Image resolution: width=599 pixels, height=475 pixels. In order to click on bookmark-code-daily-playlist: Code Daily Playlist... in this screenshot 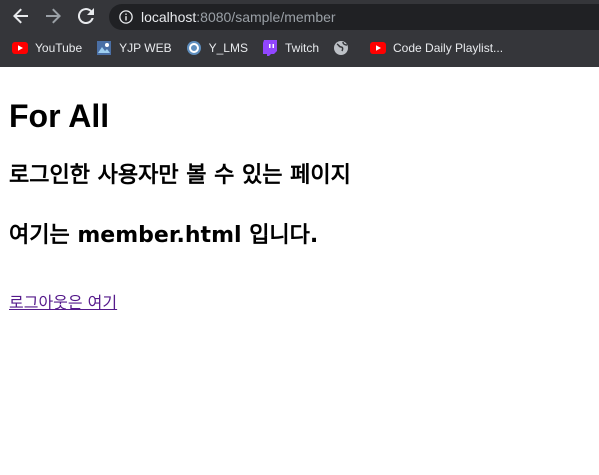, I will do `click(436, 48)`.